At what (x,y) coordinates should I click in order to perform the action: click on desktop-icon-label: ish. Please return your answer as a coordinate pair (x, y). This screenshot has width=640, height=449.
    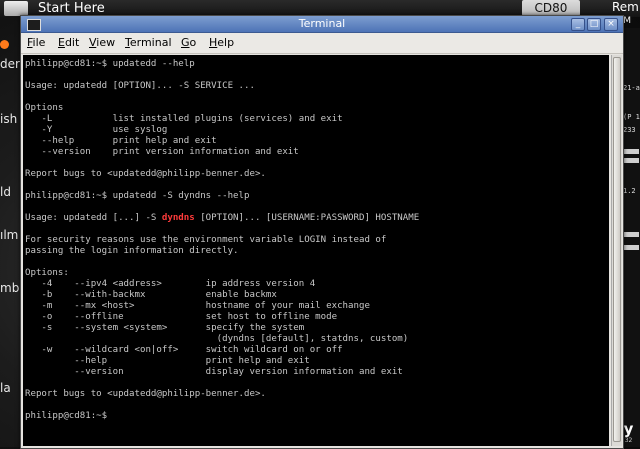
    Looking at the image, I should click on (10, 119).